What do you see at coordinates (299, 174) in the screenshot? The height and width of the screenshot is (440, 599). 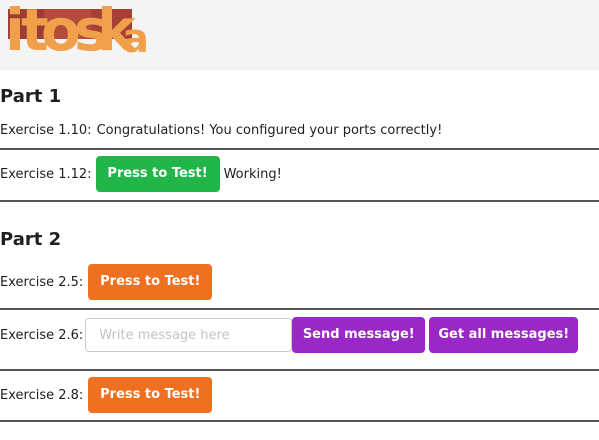 I see `exercise-1-12-row: Exercise 1.12: Press to Test! Working!` at bounding box center [299, 174].